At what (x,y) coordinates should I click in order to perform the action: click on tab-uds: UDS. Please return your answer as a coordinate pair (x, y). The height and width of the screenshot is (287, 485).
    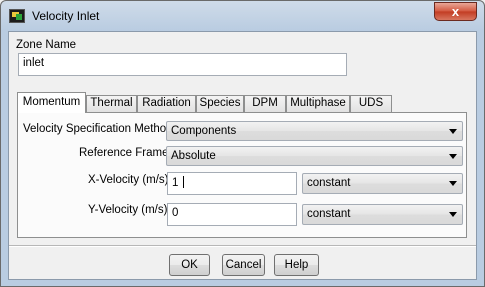
    Looking at the image, I should click on (371, 103).